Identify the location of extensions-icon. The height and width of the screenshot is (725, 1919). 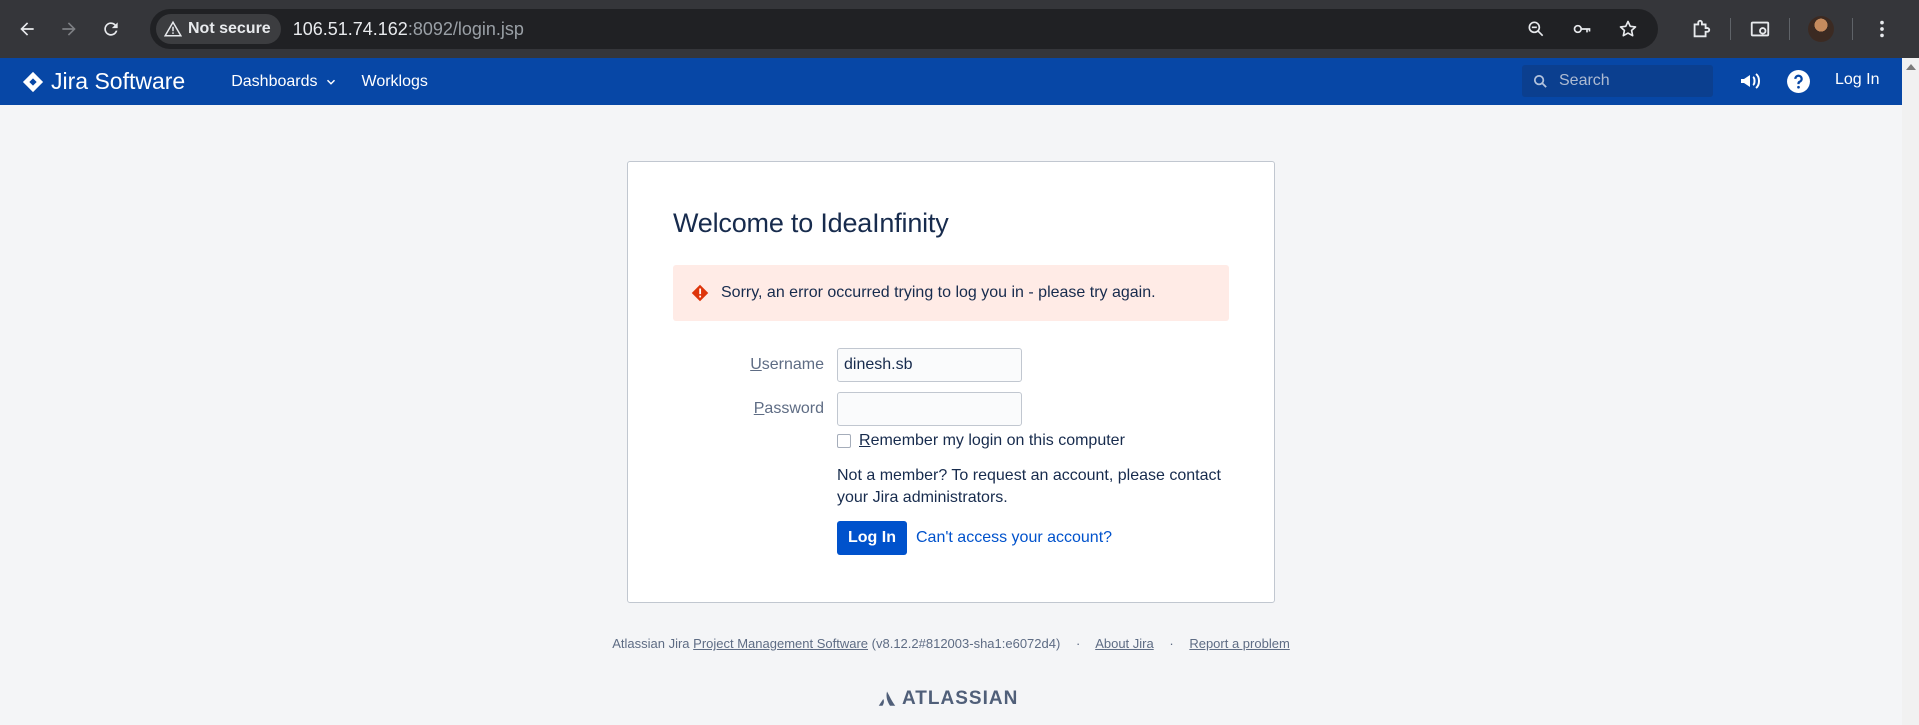
(1701, 29).